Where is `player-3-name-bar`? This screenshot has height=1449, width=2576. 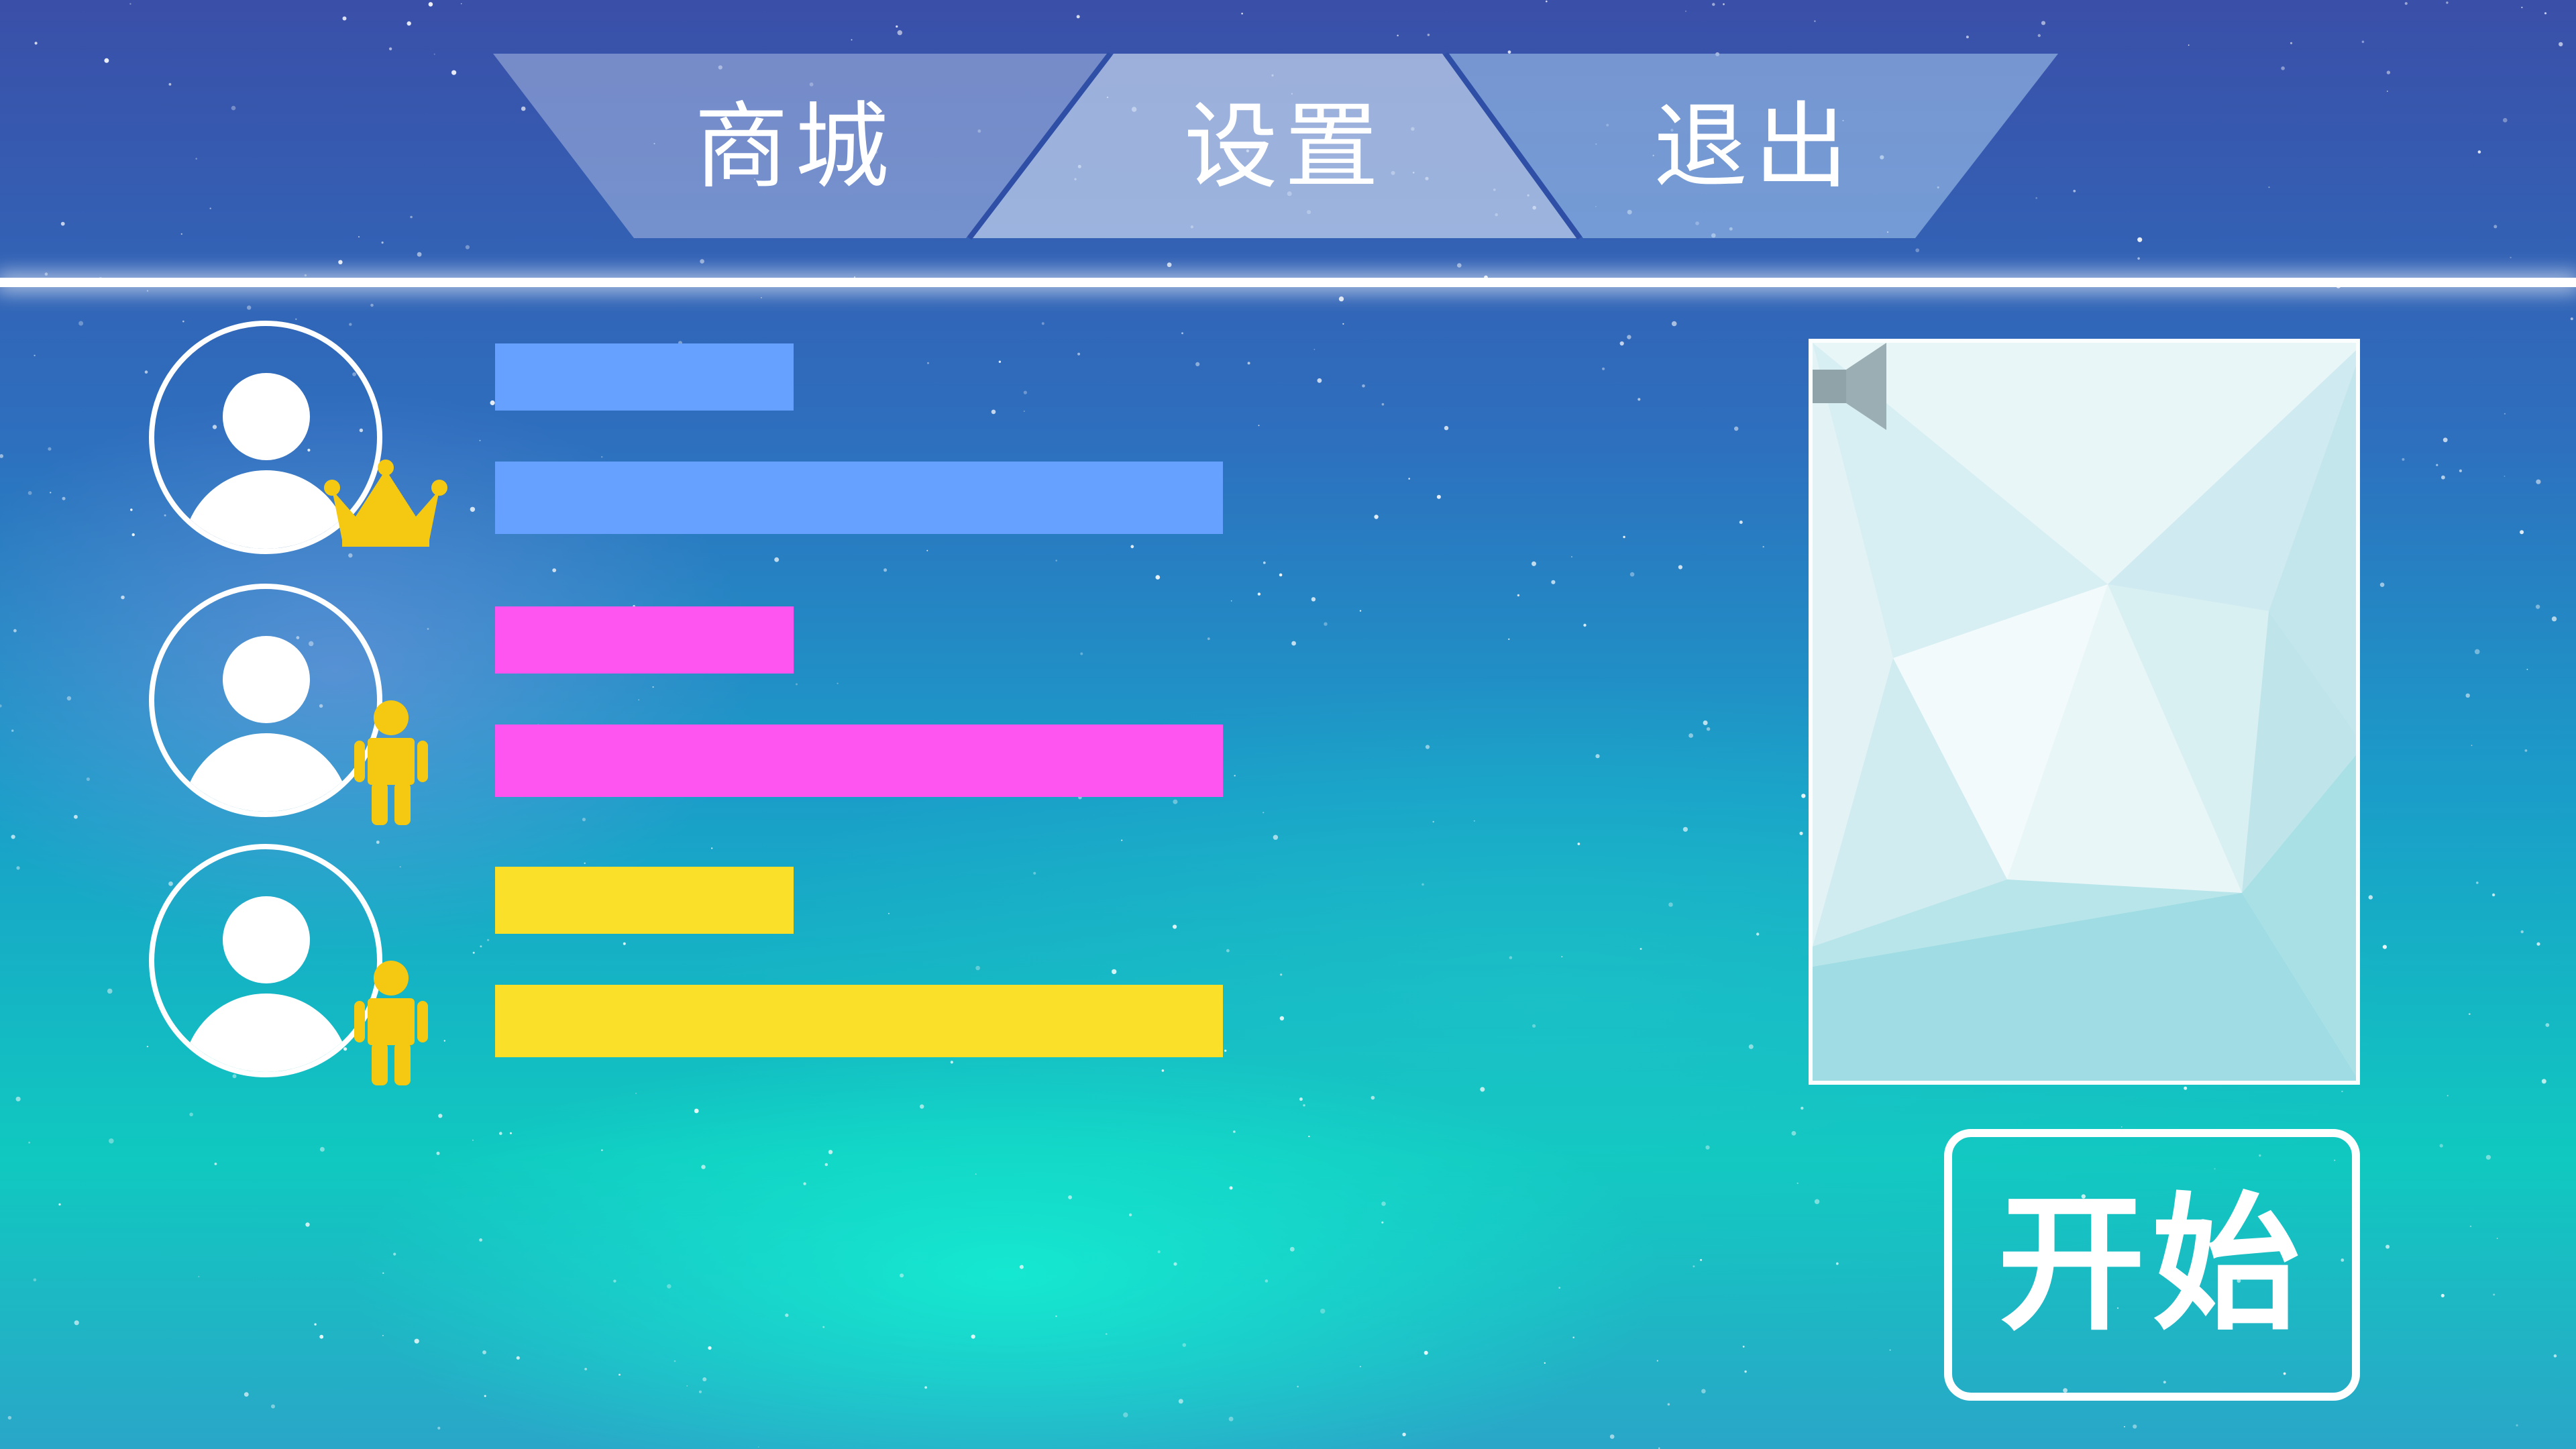 player-3-name-bar is located at coordinates (644, 900).